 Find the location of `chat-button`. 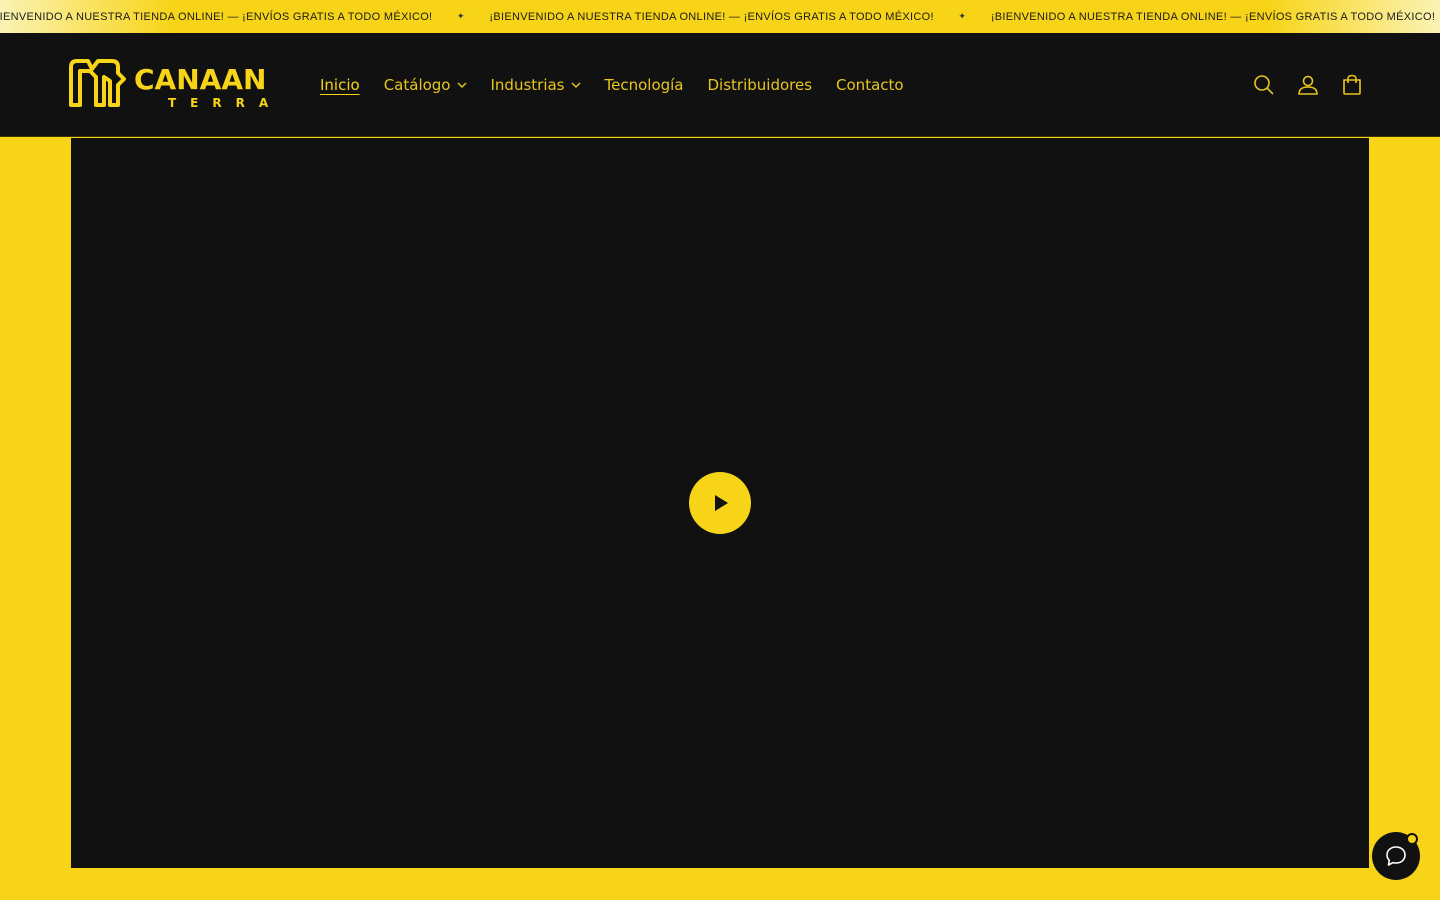

chat-button is located at coordinates (1396, 856).